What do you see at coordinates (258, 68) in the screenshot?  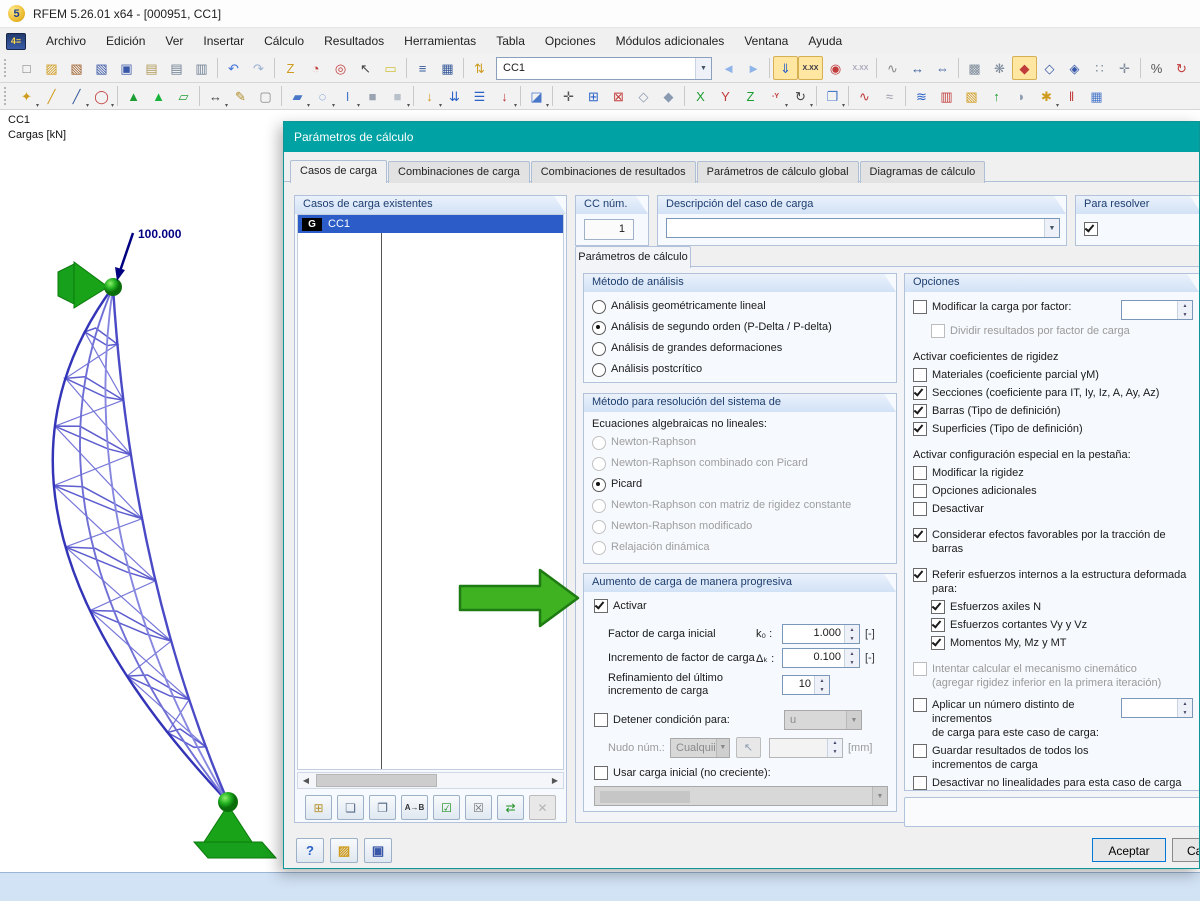 I see `redo-icon: ↷` at bounding box center [258, 68].